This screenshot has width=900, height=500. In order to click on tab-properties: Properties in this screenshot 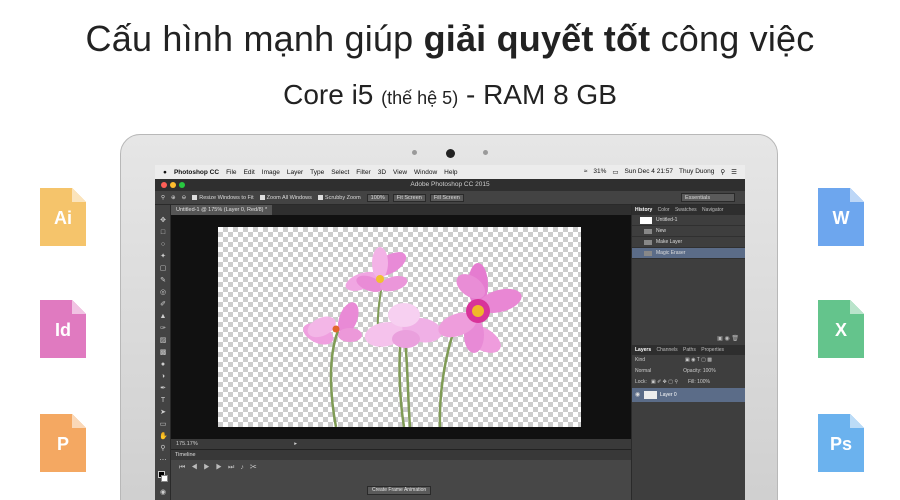, I will do `click(712, 350)`.